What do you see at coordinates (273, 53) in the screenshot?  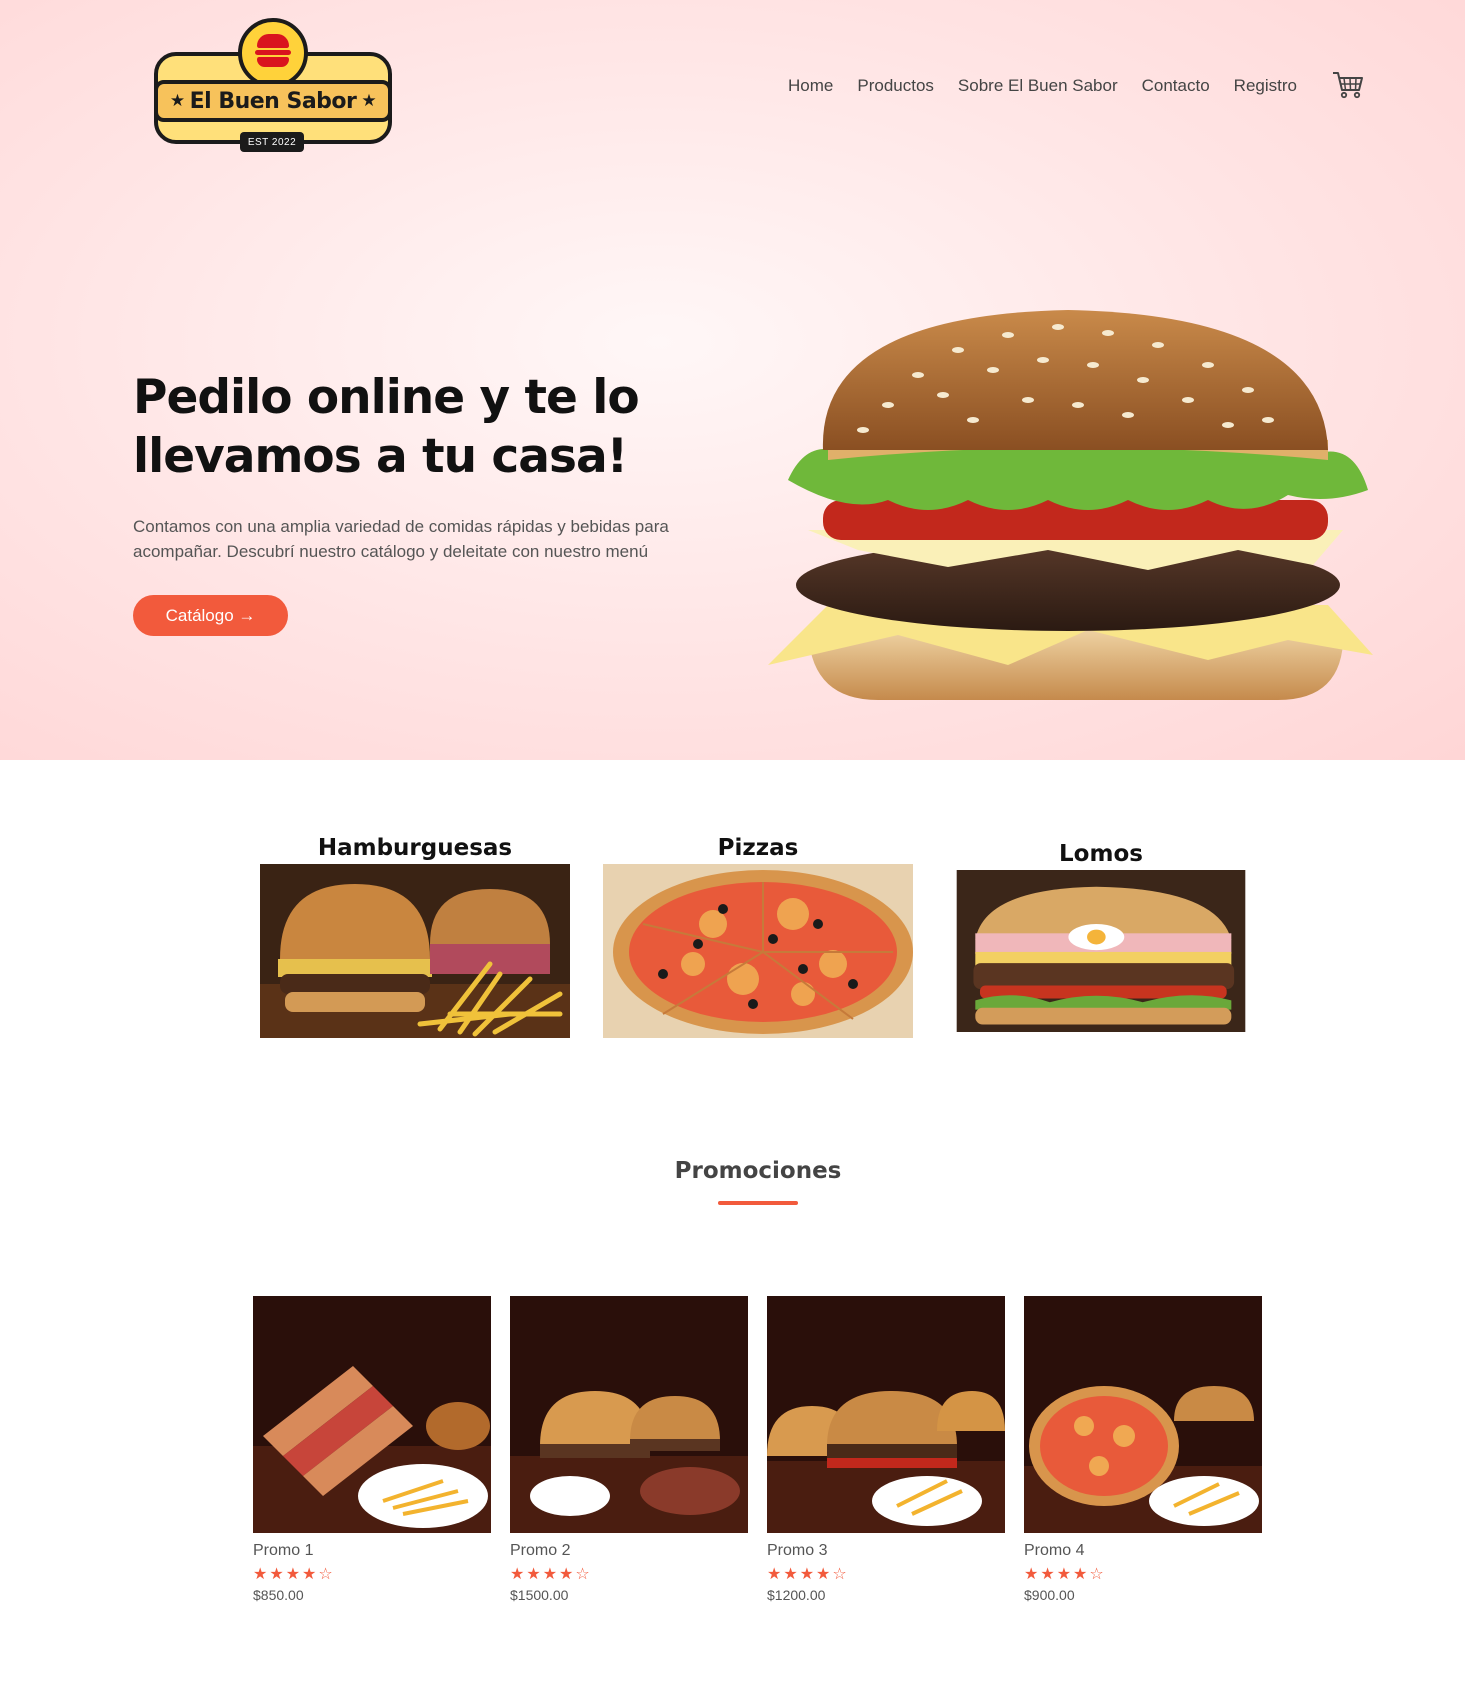 I see `burger-logo-icon` at bounding box center [273, 53].